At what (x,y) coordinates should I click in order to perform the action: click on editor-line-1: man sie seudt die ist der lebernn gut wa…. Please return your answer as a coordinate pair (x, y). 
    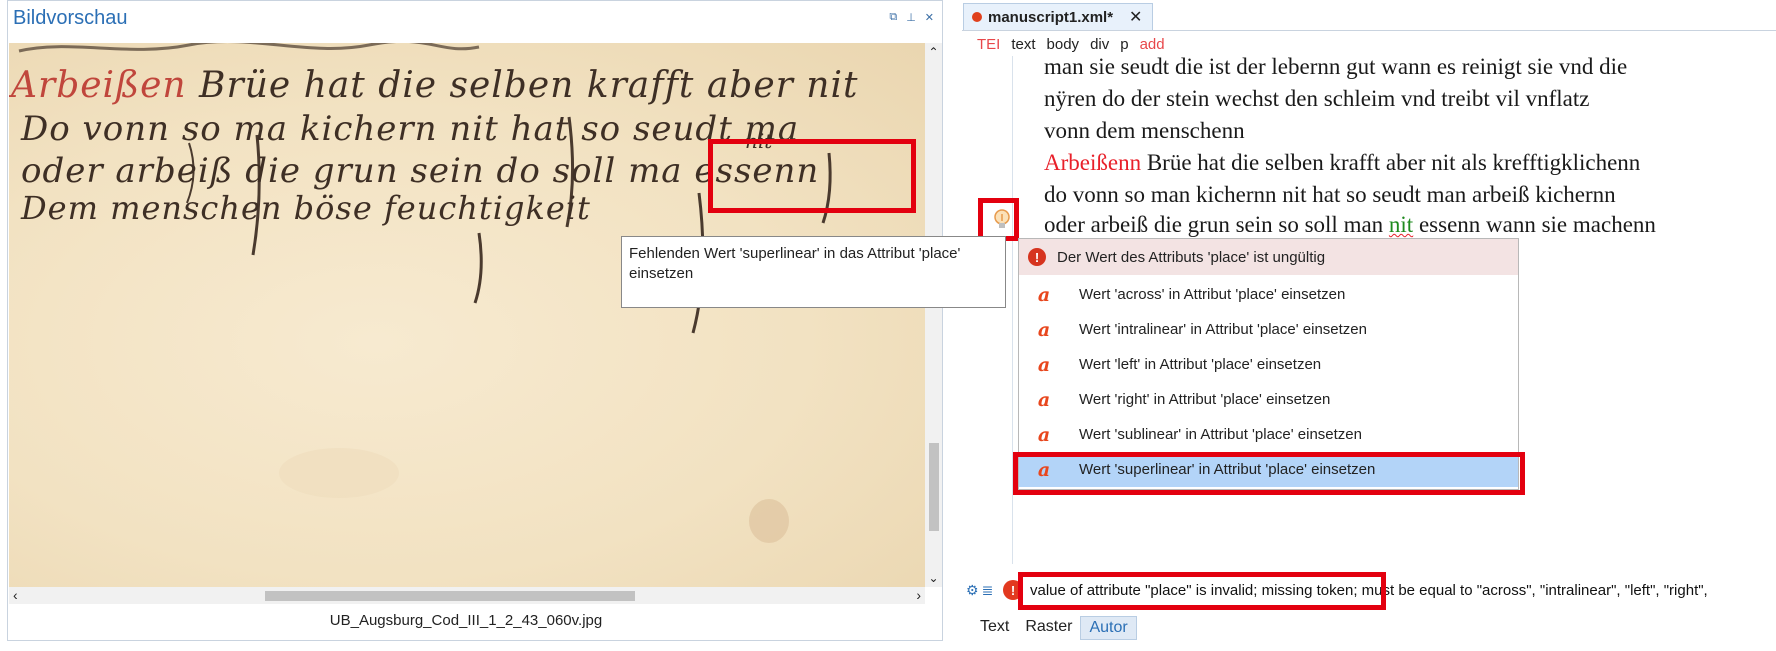
    Looking at the image, I should click on (1335, 67).